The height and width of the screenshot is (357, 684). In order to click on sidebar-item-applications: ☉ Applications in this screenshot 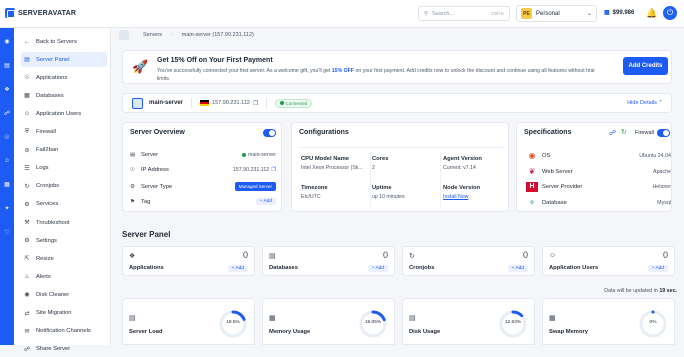, I will do `click(64, 77)`.